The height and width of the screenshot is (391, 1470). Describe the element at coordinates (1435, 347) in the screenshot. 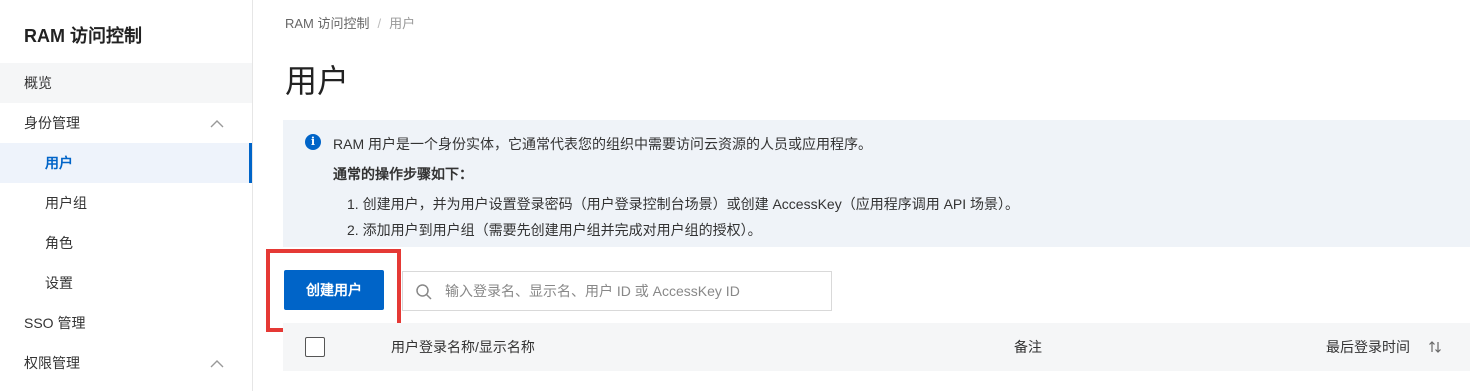

I see `sort-icon` at that location.